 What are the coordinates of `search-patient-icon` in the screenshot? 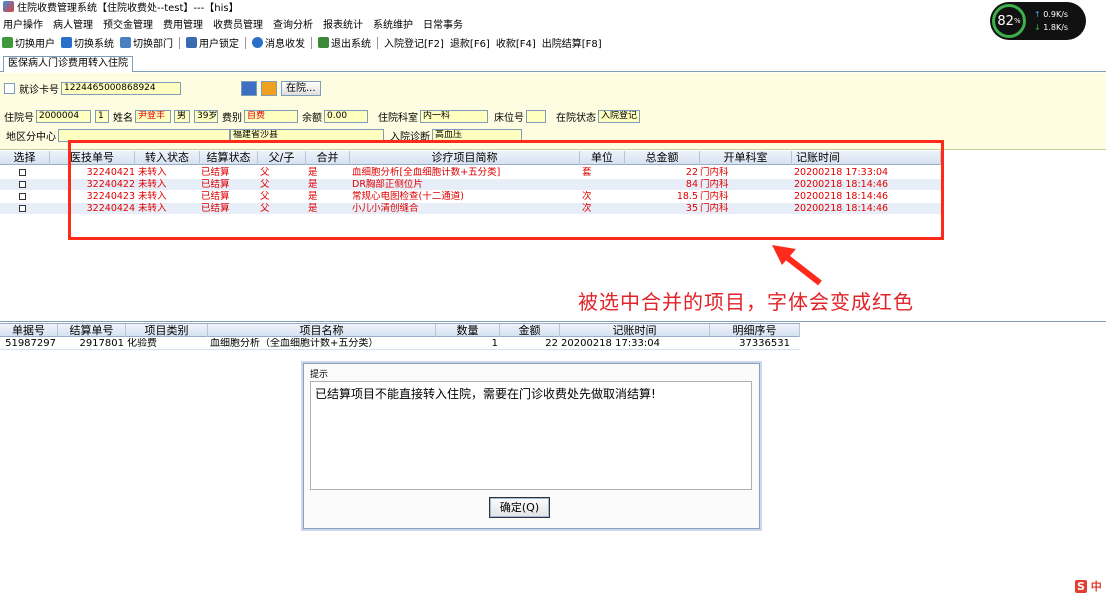 It's located at (269, 88).